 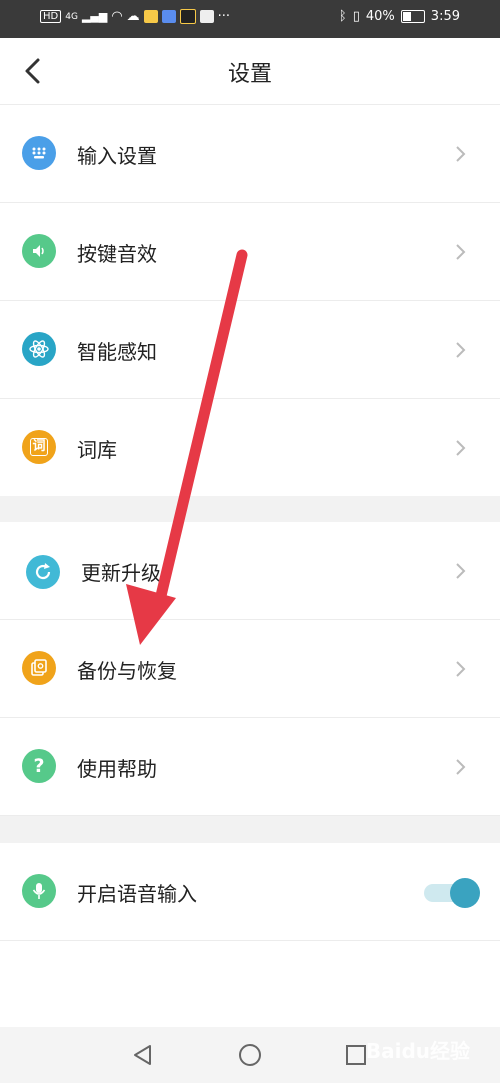 What do you see at coordinates (39, 891) in the screenshot?
I see `microphone-icon` at bounding box center [39, 891].